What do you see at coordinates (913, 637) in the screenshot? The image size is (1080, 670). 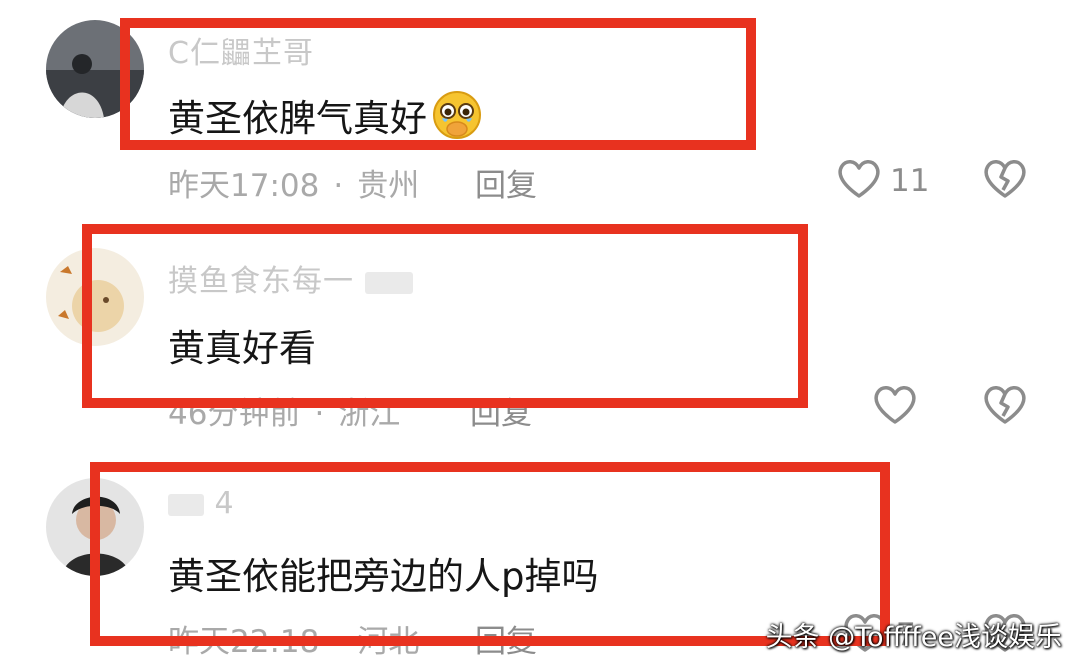 I see `watermark: 头条 @Toffffee浅谈娱乐` at bounding box center [913, 637].